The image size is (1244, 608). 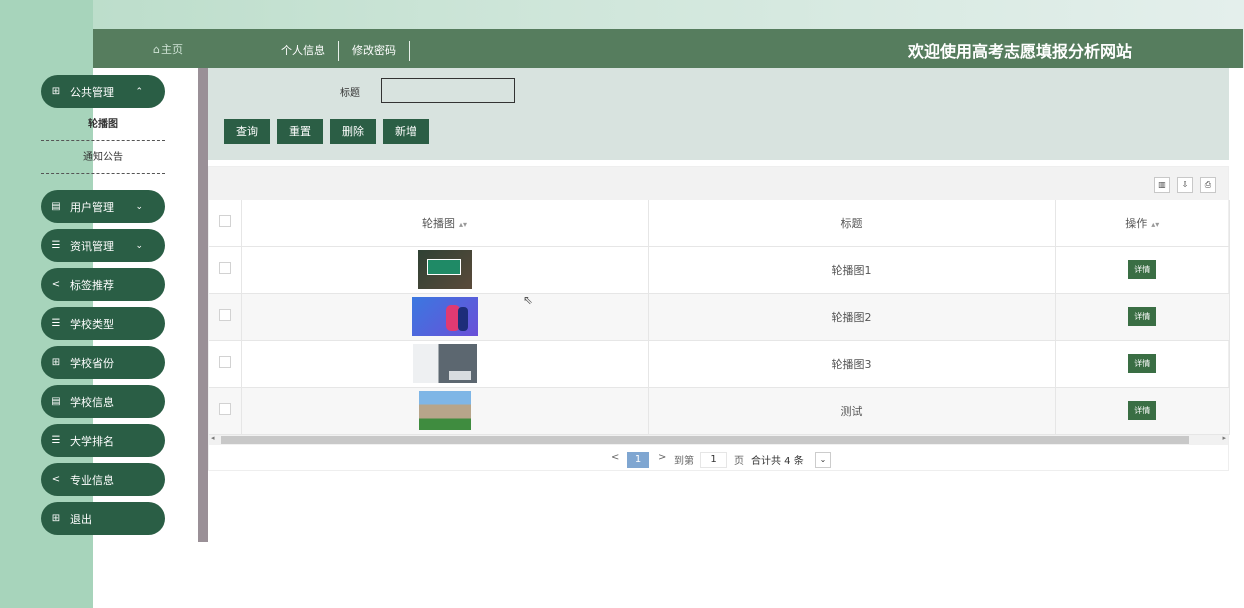 I want to click on scroll-left-icon: ◂, so click(x=213, y=438).